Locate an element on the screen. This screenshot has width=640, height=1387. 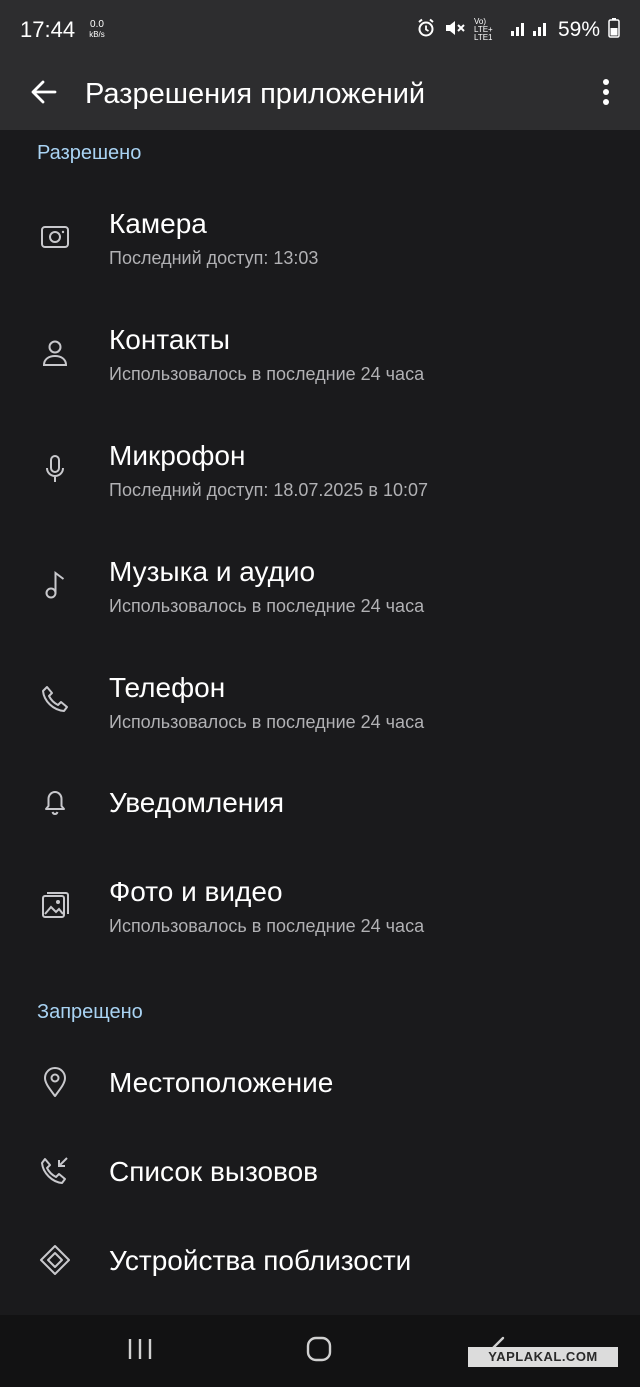
permission-title: Уведомления is located at coordinates (197, 802).